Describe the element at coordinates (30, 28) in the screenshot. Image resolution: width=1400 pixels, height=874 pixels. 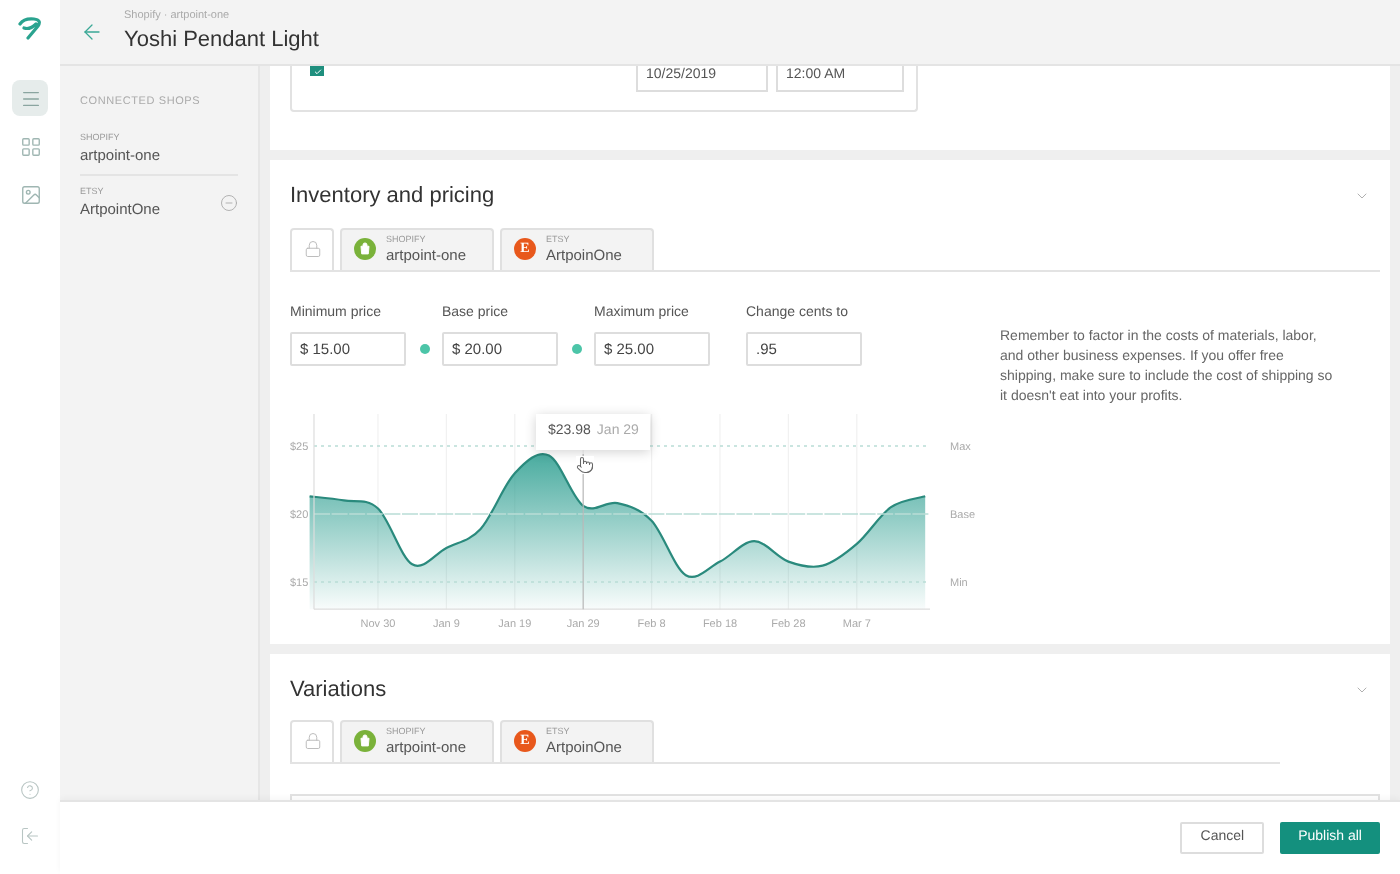
I see `logo-icon` at that location.